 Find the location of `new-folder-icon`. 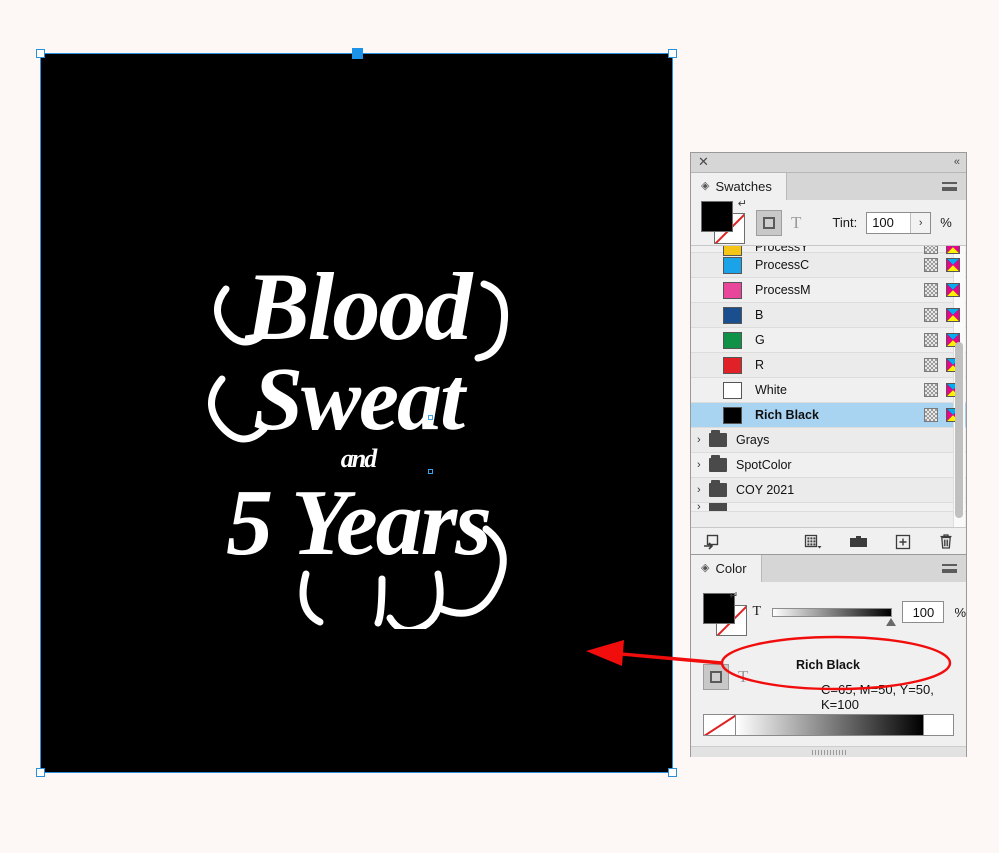

new-folder-icon is located at coordinates (858, 541).